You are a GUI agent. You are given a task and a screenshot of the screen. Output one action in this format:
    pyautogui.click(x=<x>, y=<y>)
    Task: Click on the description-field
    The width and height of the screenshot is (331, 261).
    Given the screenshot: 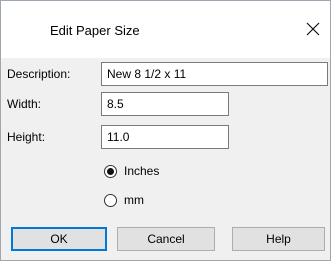 What is the action you would take?
    pyautogui.click(x=214, y=74)
    